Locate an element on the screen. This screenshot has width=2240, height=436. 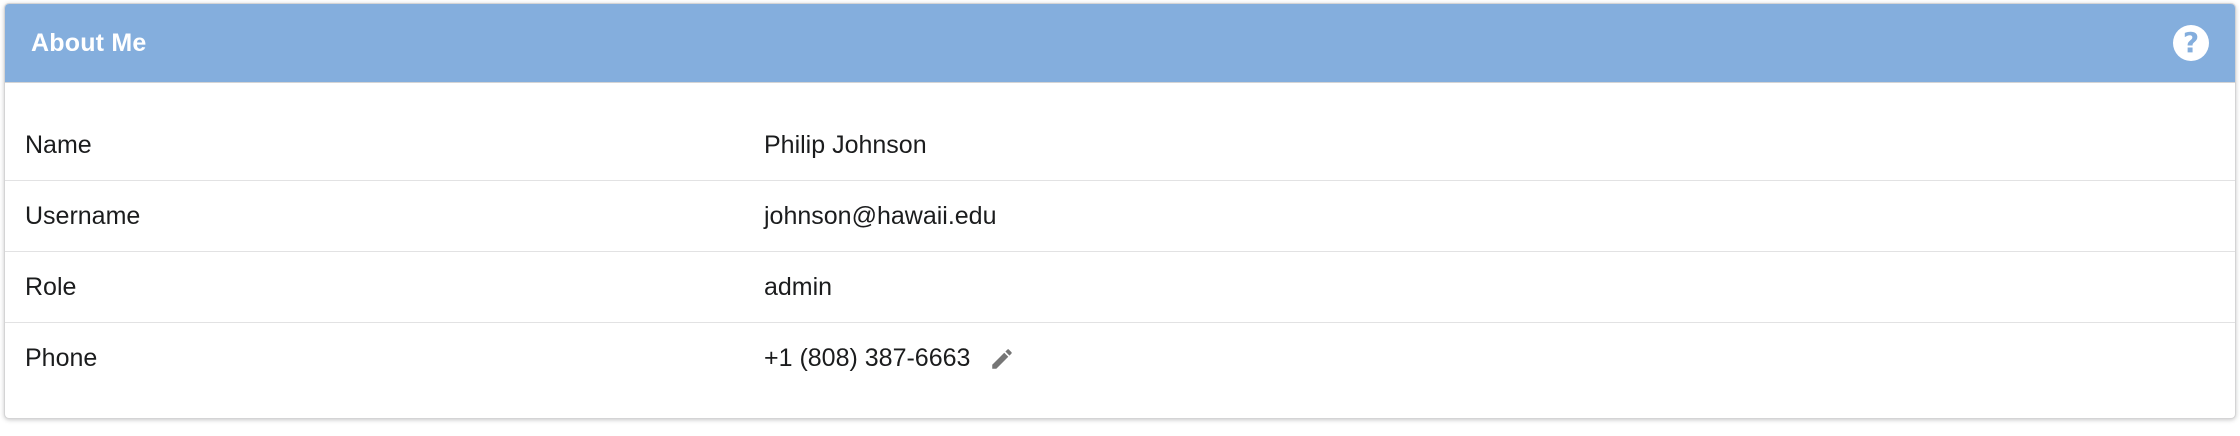
role-value-text: admin is located at coordinates (798, 286).